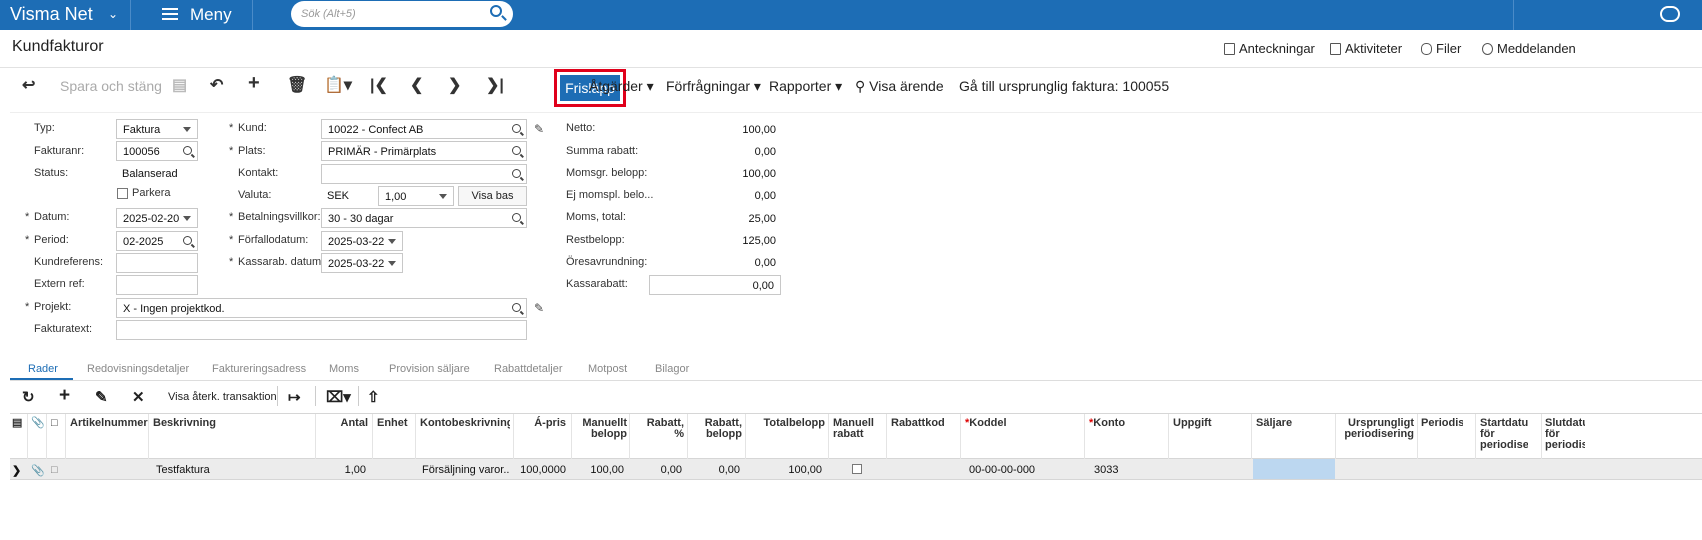  I want to click on add-row-icon: +, so click(64, 396).